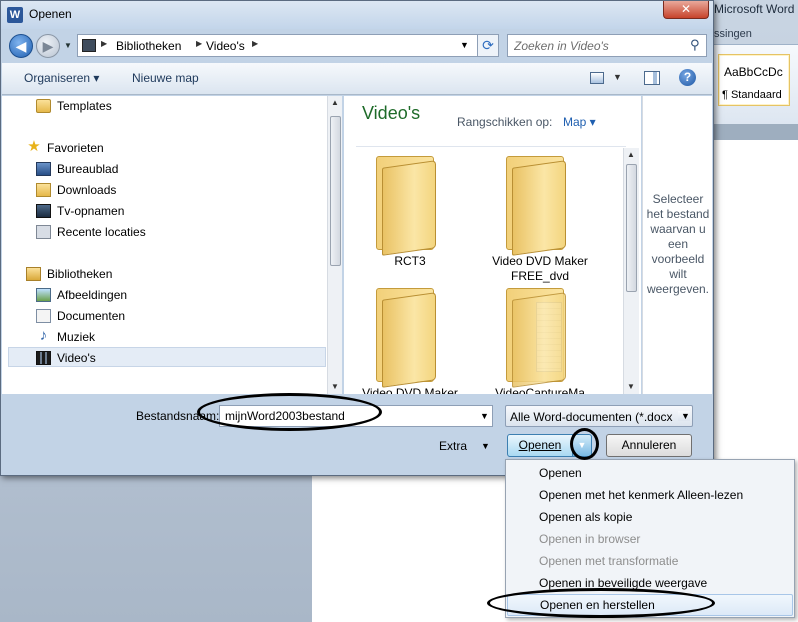 Image resolution: width=798 pixels, height=622 pixels. Describe the element at coordinates (591, 417) in the screenshot. I see `file-type-label: Alle Word-documenten (*.docx` at that location.